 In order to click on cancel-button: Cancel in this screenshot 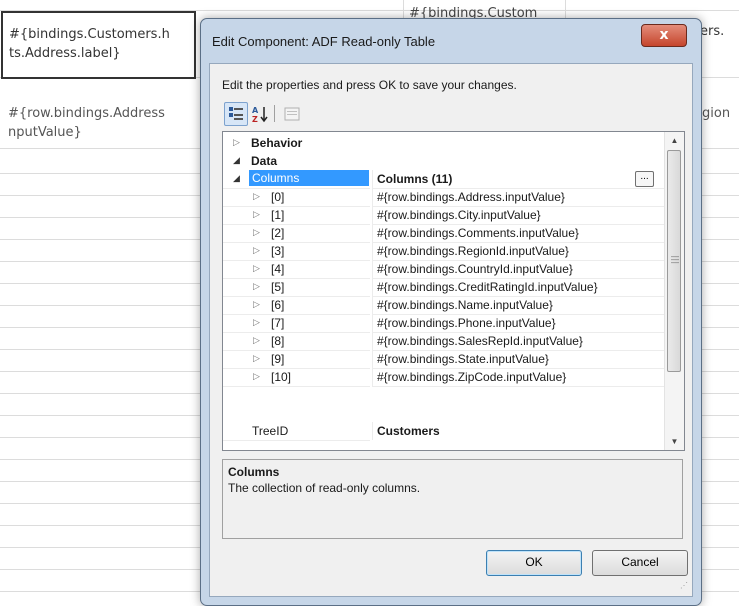, I will do `click(640, 563)`.